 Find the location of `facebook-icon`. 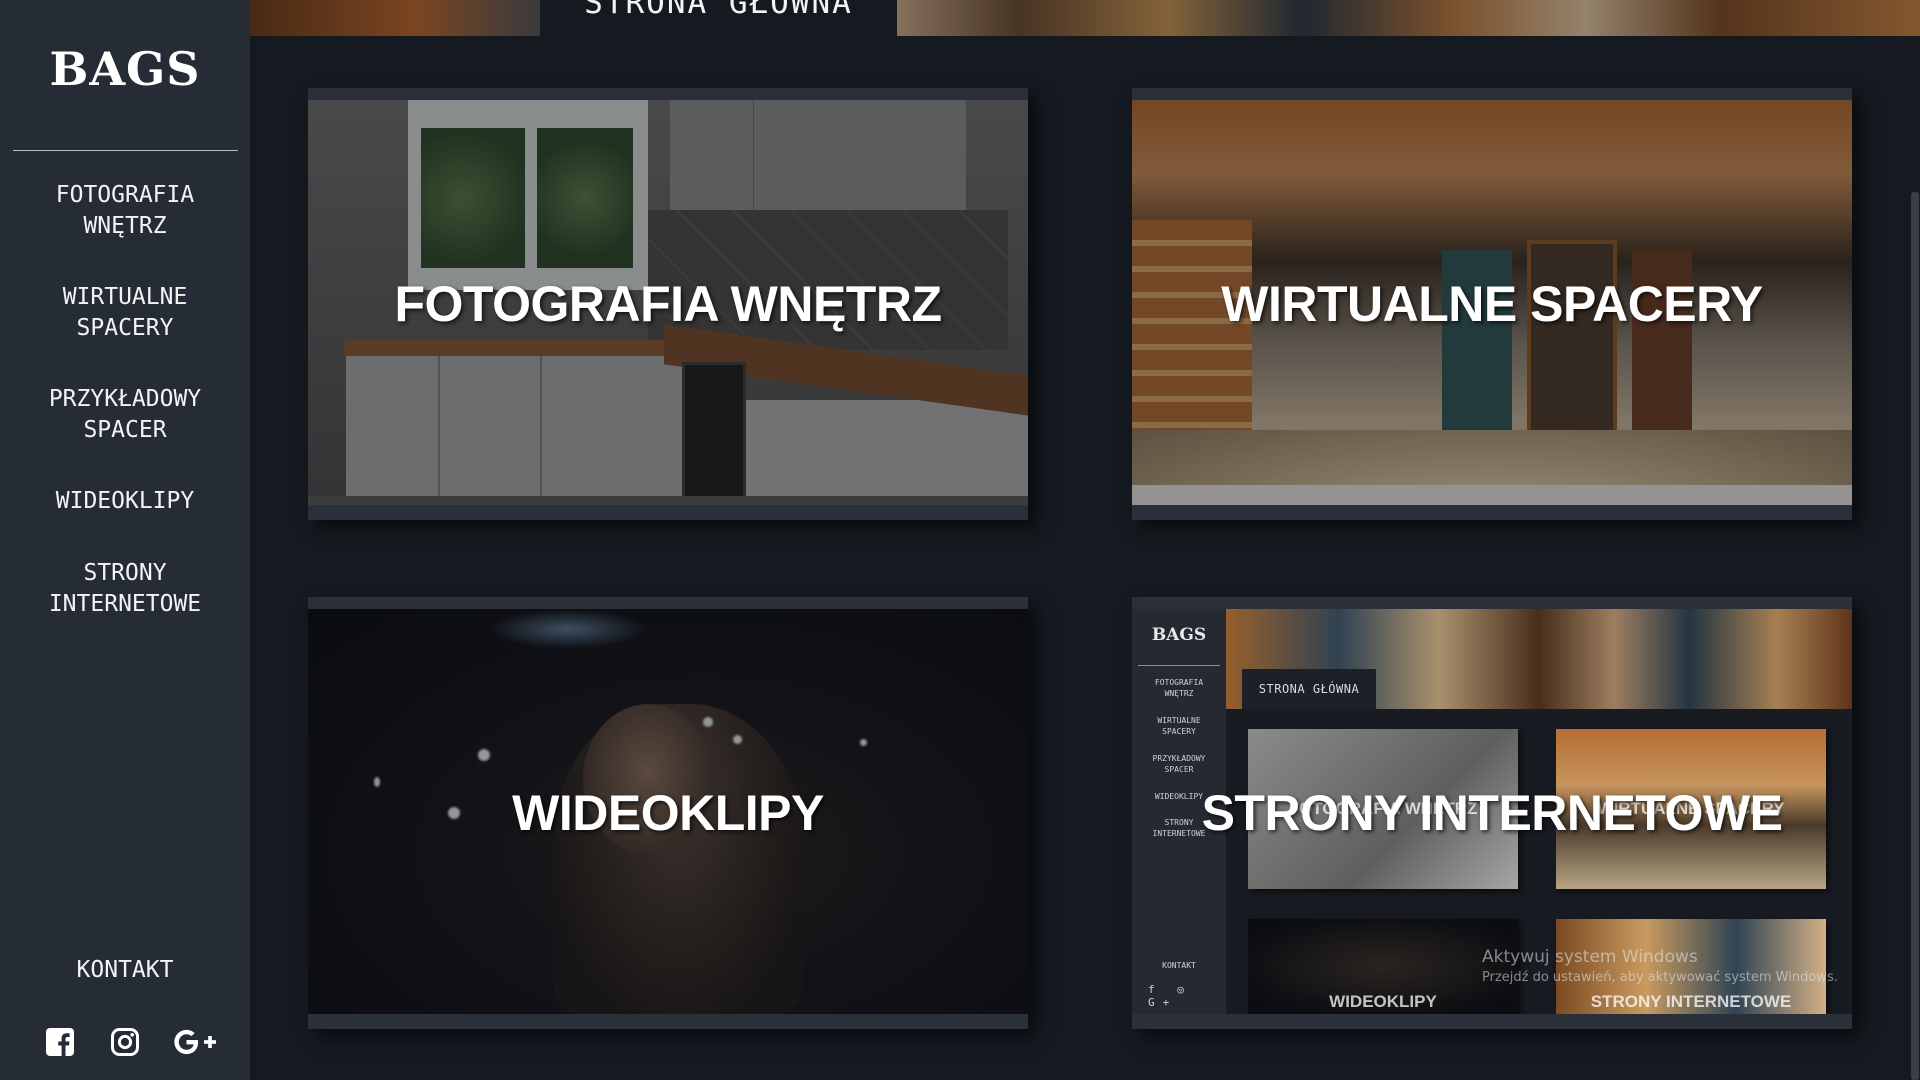

facebook-icon is located at coordinates (60, 1042).